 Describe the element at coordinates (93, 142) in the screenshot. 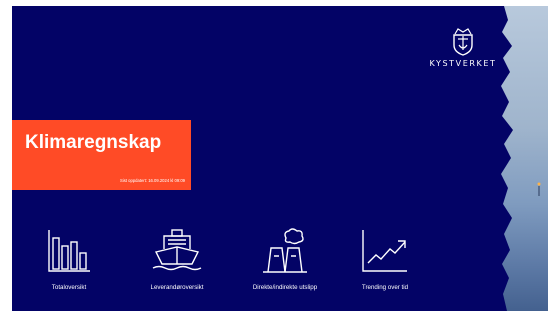

I see `page-title: Klimaregnskap` at that location.